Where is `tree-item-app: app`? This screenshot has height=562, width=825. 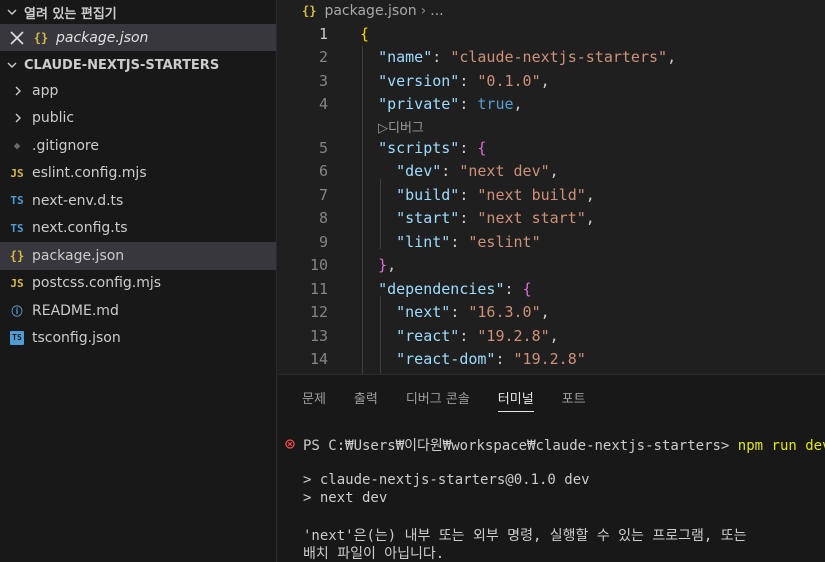 tree-item-app: app is located at coordinates (138, 91).